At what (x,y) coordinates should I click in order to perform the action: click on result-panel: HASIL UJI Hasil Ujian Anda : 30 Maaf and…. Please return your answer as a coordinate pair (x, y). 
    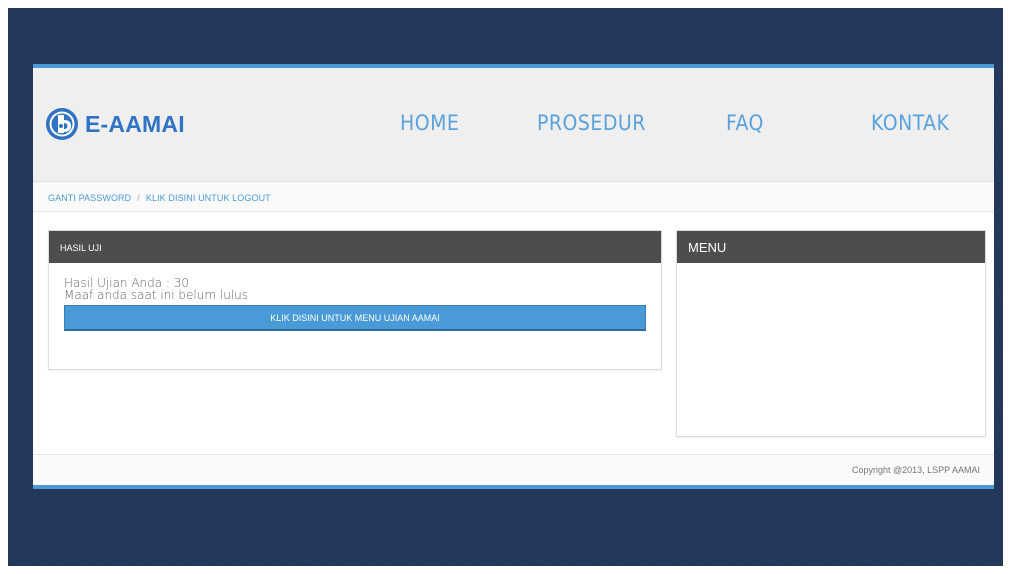
    Looking at the image, I should click on (355, 300).